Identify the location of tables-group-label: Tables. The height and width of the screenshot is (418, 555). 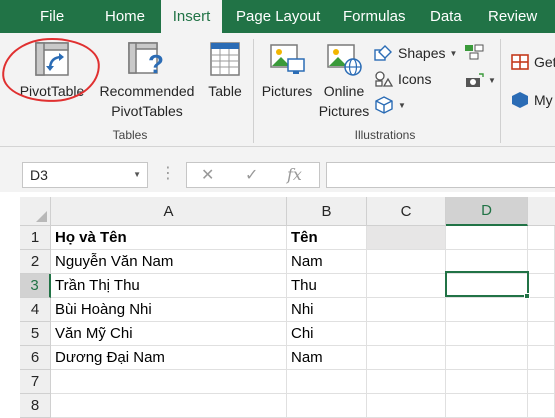
(130, 135).